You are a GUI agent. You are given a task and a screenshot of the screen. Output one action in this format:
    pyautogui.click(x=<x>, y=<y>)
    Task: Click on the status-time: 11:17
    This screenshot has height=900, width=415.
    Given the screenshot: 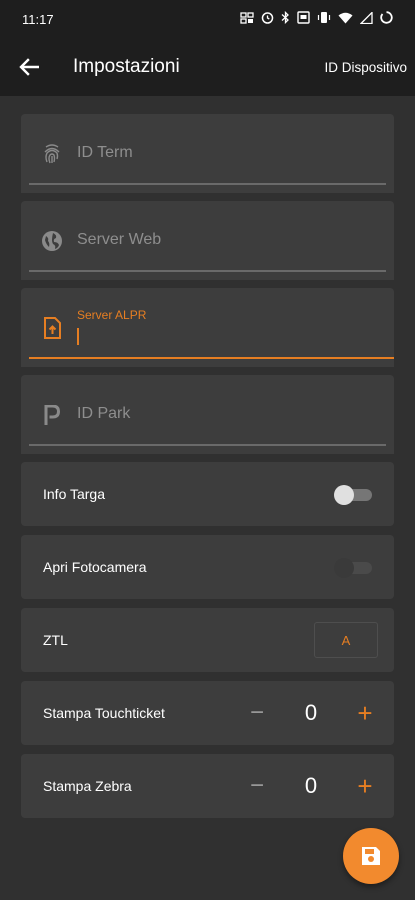 What is the action you would take?
    pyautogui.click(x=38, y=19)
    